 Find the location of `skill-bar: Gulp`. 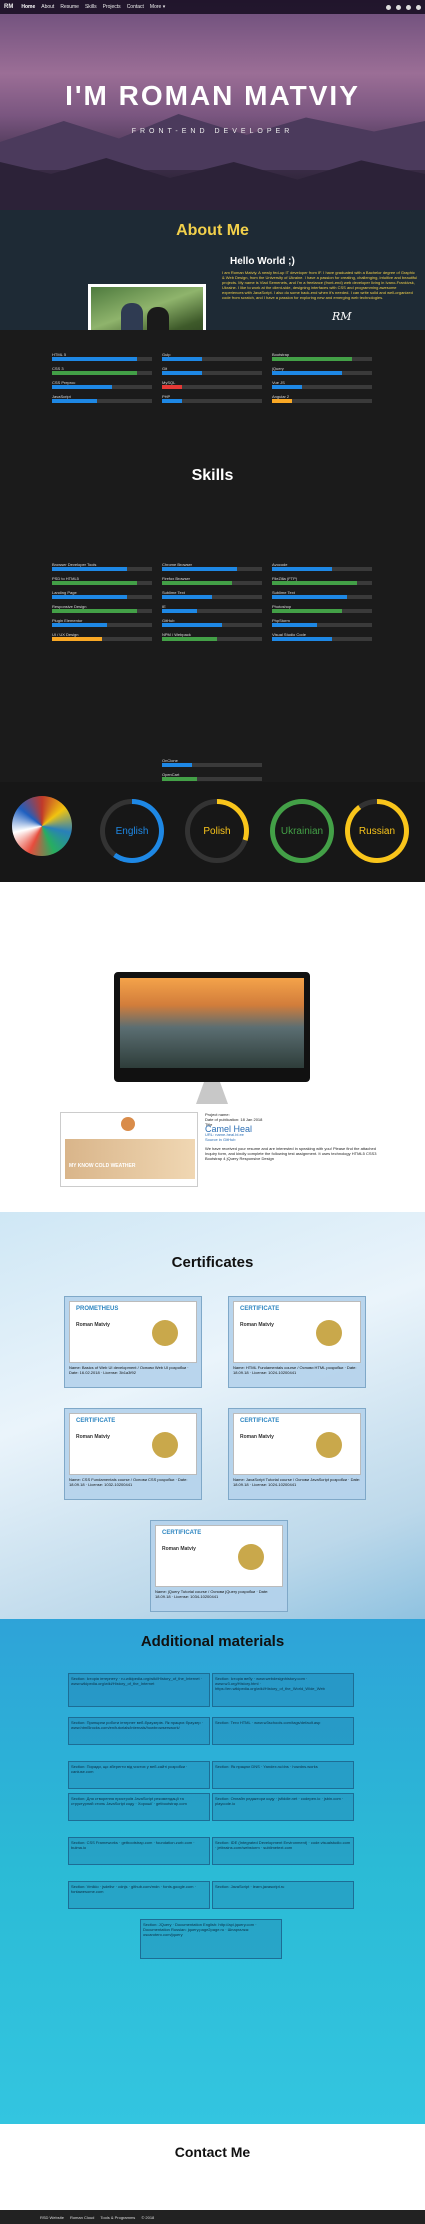

skill-bar: Gulp is located at coordinates (212, 356).